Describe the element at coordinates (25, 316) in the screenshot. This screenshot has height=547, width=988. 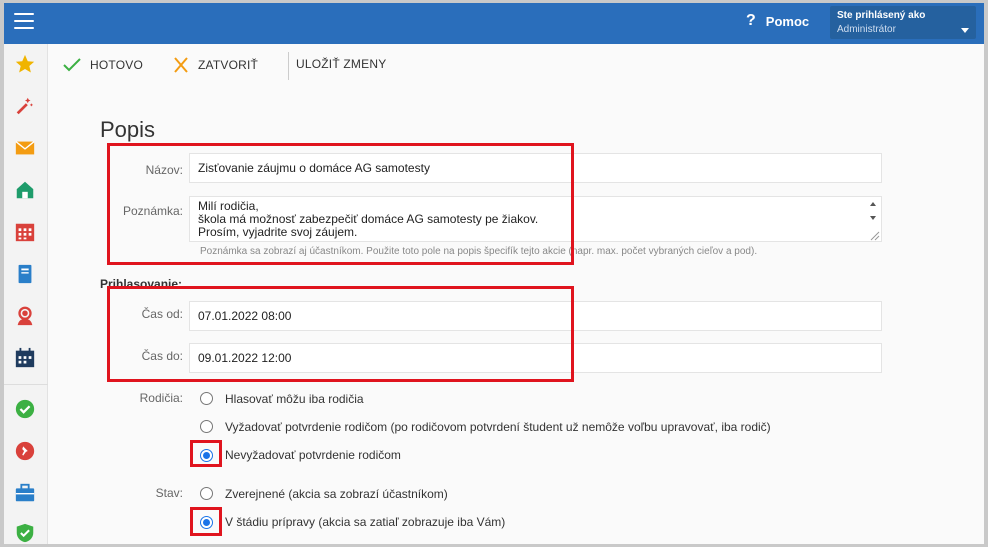
I see `user-support-icon` at that location.